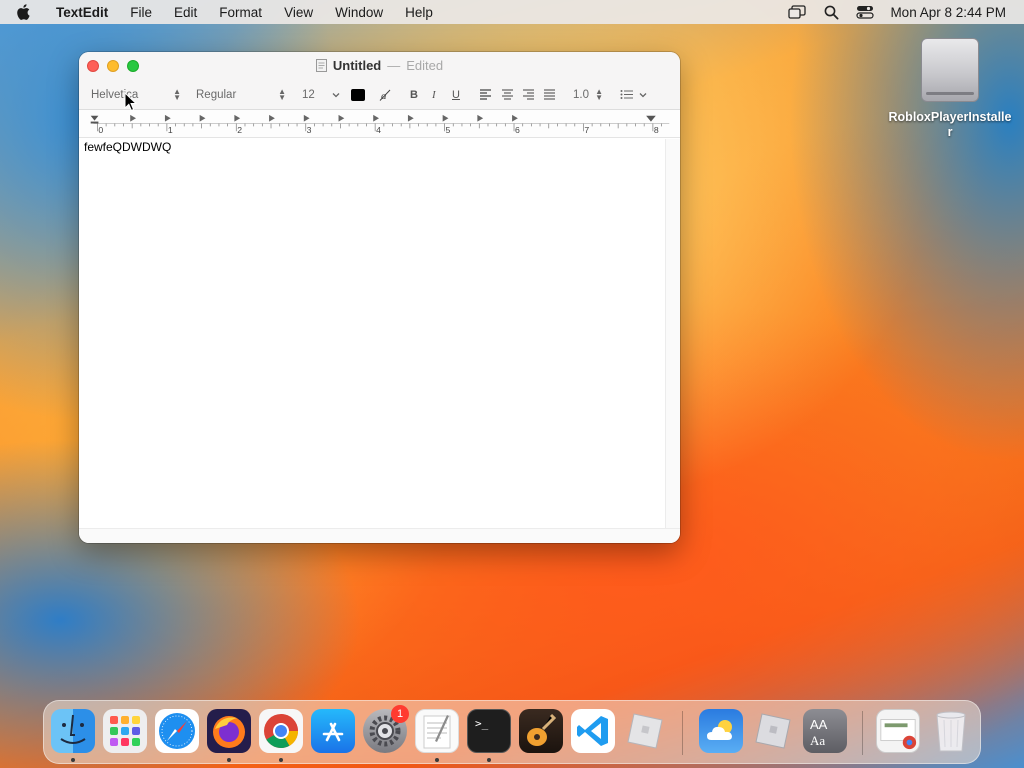  I want to click on list-style-popup, so click(633, 94).